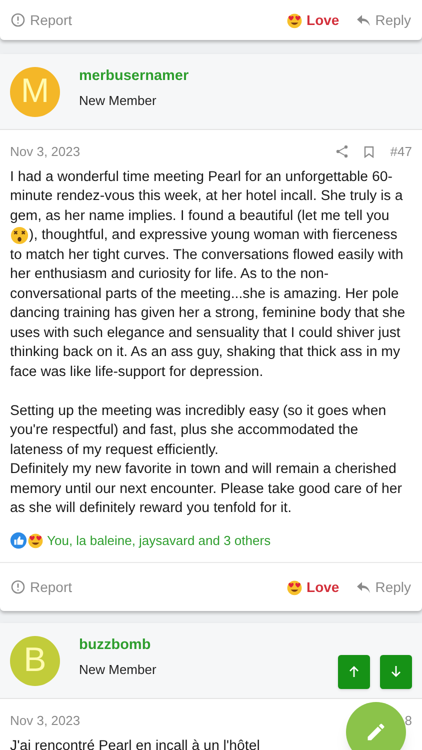  Describe the element at coordinates (369, 152) in the screenshot. I see `bookmark-icon` at that location.